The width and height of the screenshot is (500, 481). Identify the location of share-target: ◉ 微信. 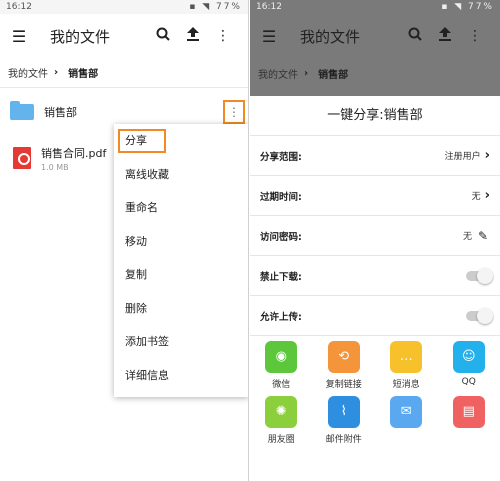
(281, 365).